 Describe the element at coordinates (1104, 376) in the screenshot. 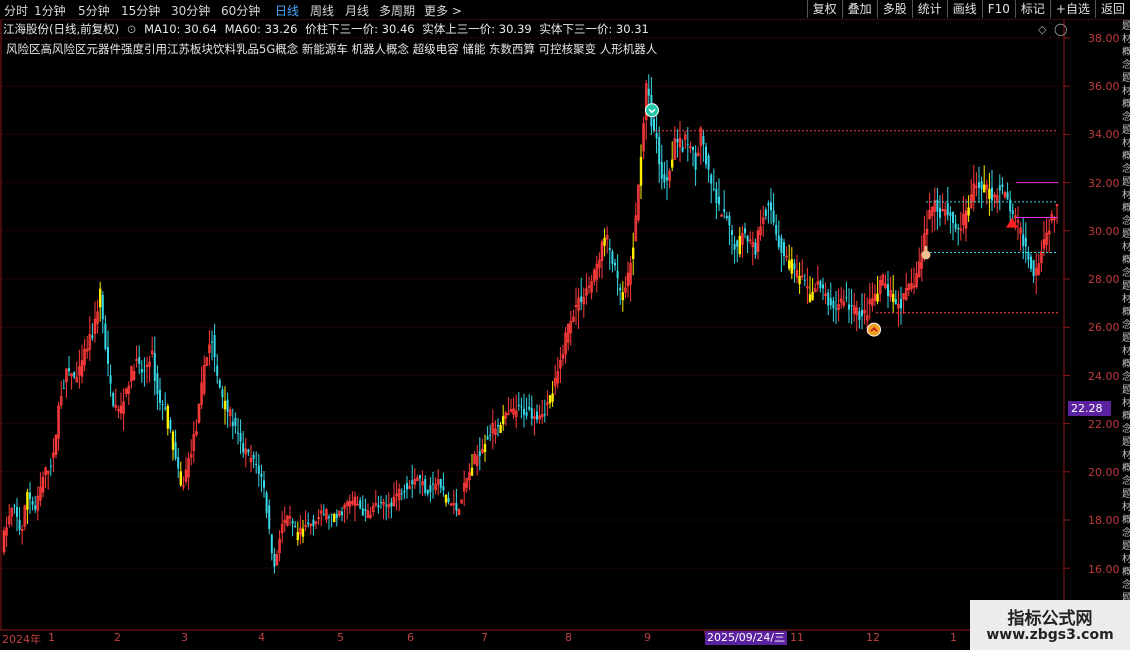

I see `y-tick-24: 24.00` at that location.